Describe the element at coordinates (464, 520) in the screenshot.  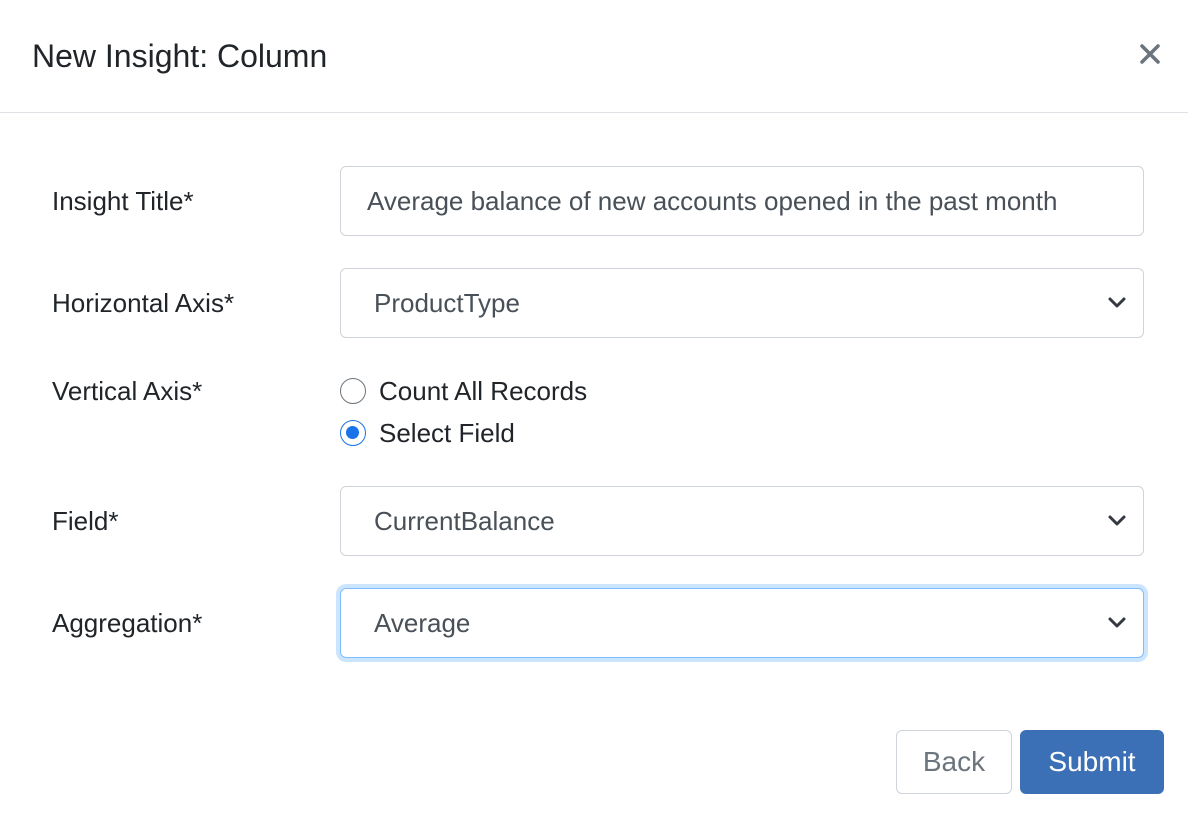
I see `field-value: CurrentBalance` at that location.